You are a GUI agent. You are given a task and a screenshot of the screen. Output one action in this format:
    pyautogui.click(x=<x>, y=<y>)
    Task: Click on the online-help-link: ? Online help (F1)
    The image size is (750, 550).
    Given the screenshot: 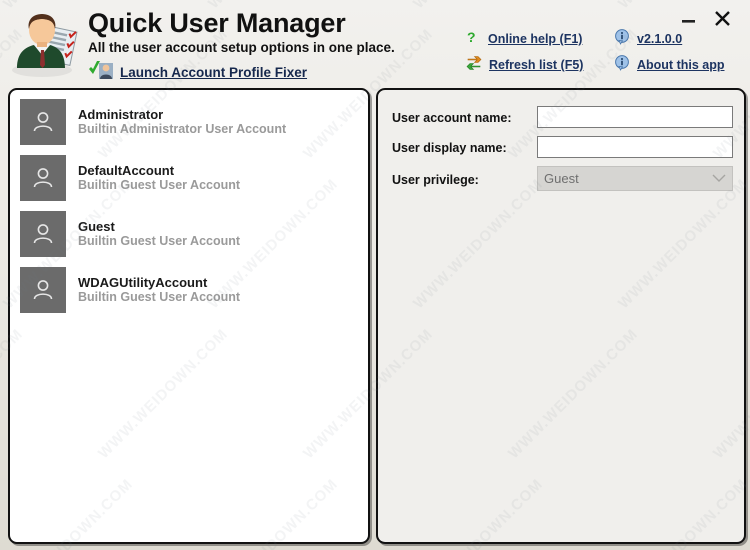 What is the action you would take?
    pyautogui.click(x=540, y=39)
    